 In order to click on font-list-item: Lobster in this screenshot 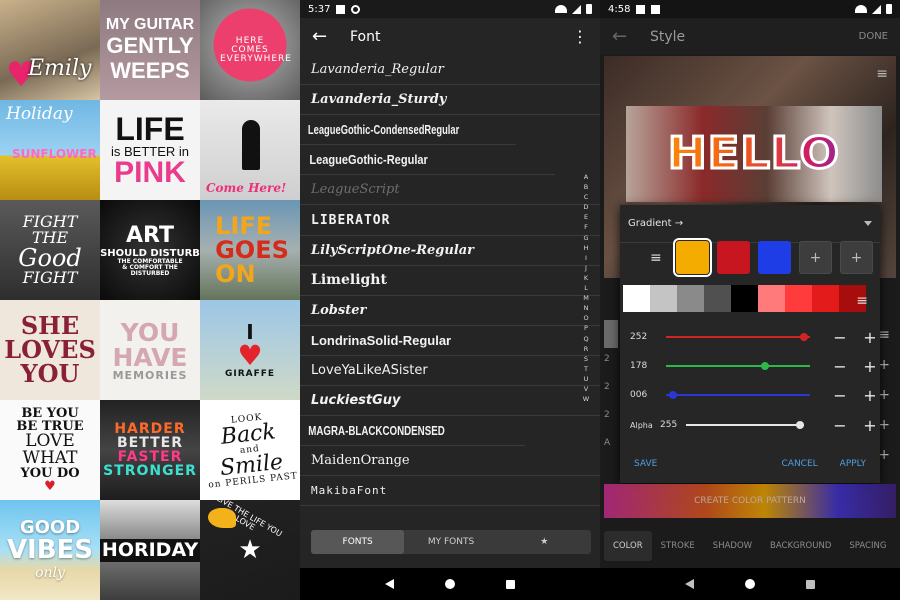, I will do `click(450, 311)`.